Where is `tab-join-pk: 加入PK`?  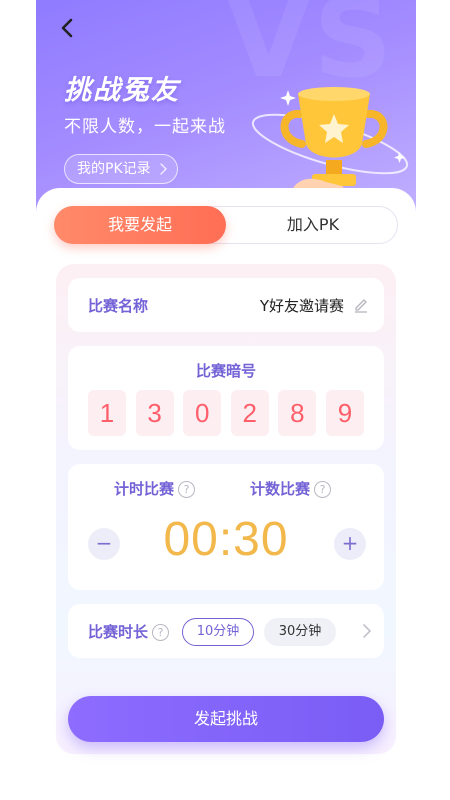 tab-join-pk: 加入PK is located at coordinates (313, 225).